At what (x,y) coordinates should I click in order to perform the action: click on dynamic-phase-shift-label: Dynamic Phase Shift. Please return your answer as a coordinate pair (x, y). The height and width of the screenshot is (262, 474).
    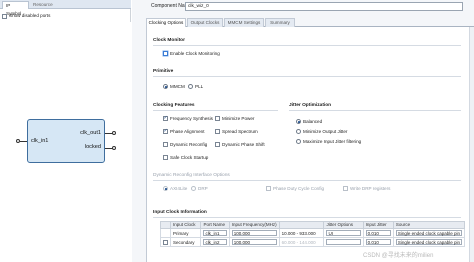
    Looking at the image, I should click on (243, 144).